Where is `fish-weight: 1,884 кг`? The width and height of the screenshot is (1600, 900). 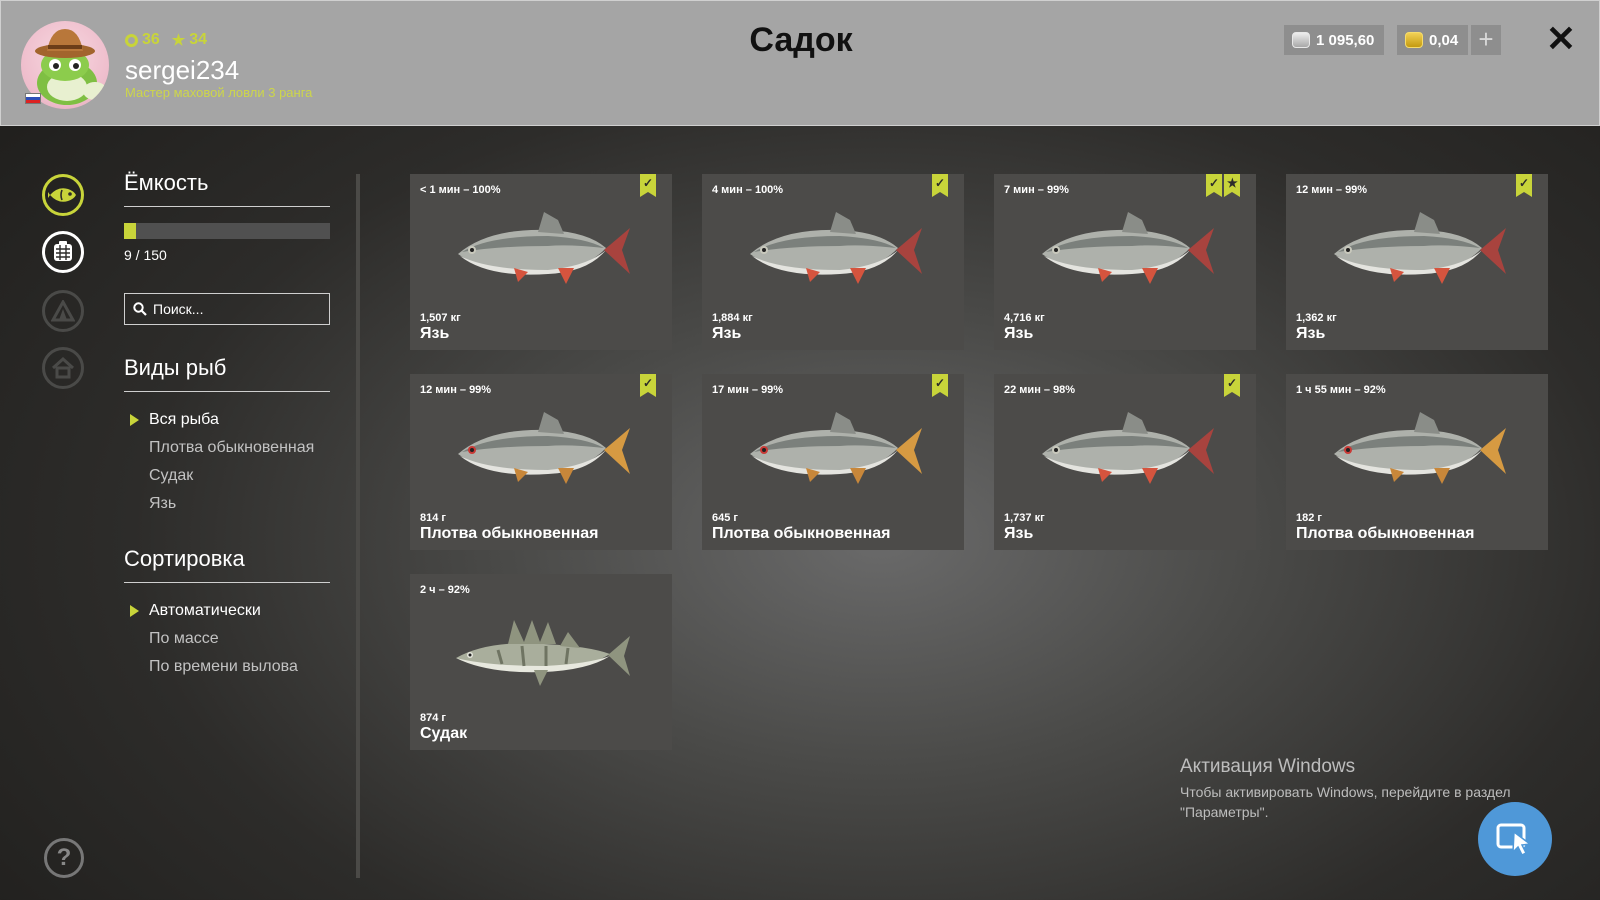
fish-weight: 1,884 кг is located at coordinates (732, 318).